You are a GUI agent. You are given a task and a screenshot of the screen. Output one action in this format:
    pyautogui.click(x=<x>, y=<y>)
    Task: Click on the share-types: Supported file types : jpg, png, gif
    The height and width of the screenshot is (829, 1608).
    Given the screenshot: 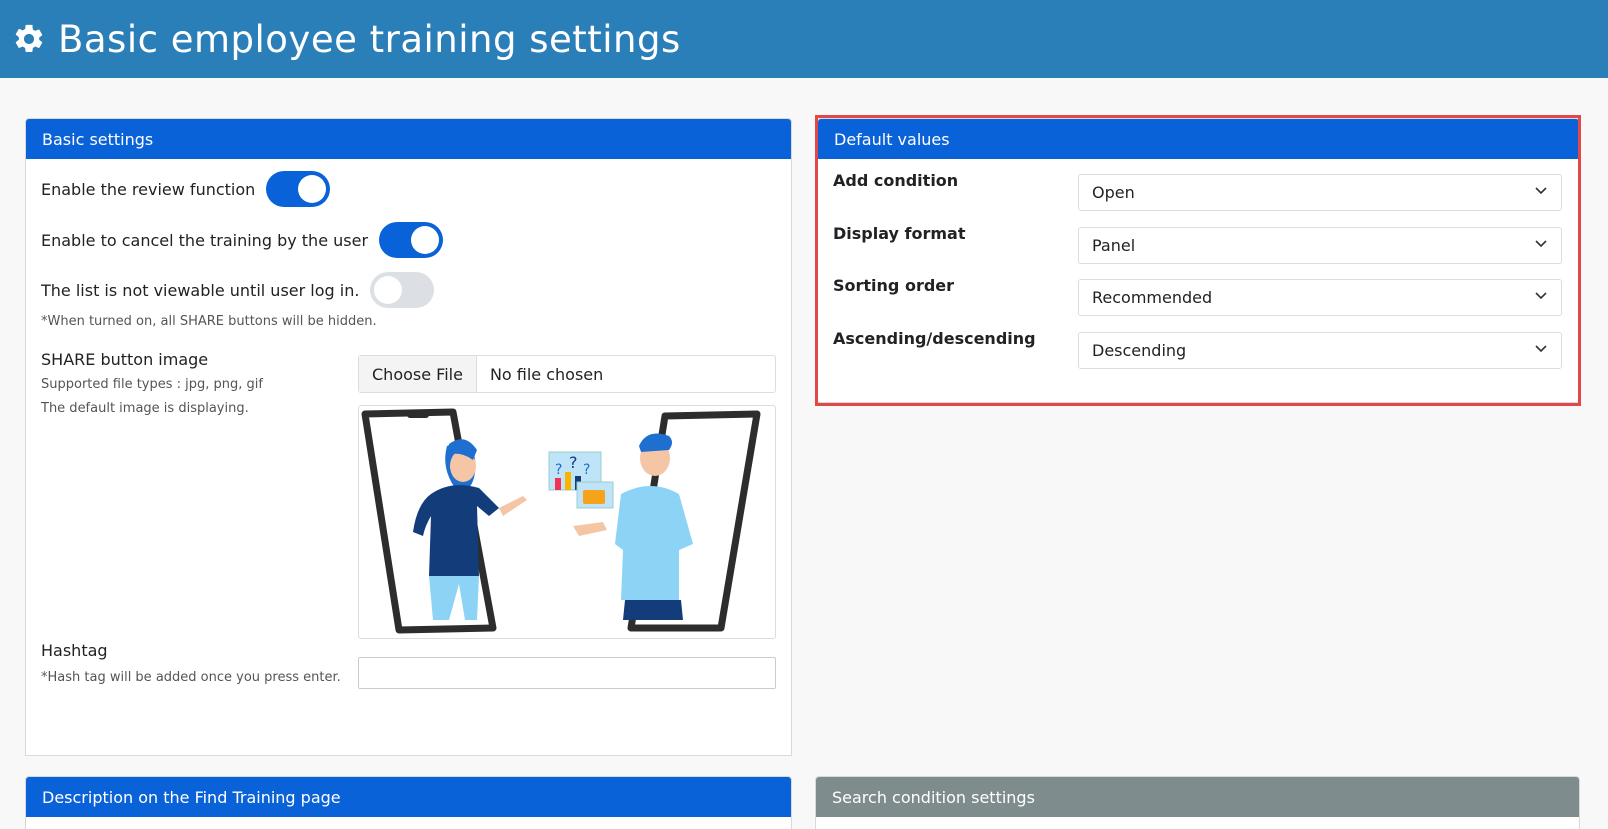 What is the action you would take?
    pyautogui.click(x=152, y=384)
    